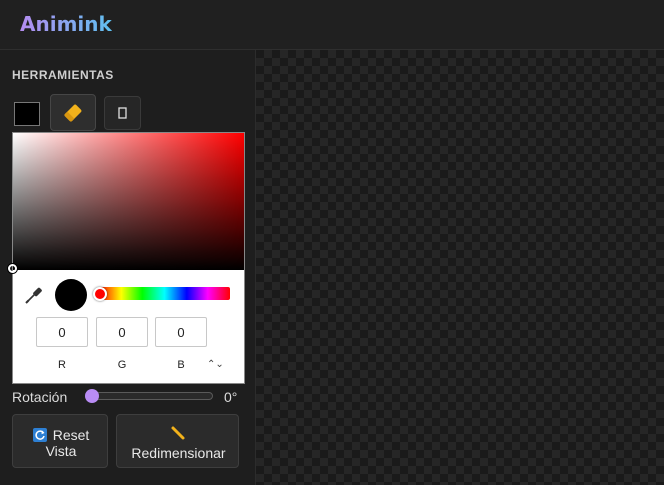  What do you see at coordinates (34, 295) in the screenshot?
I see `eyedropper-icon` at bounding box center [34, 295].